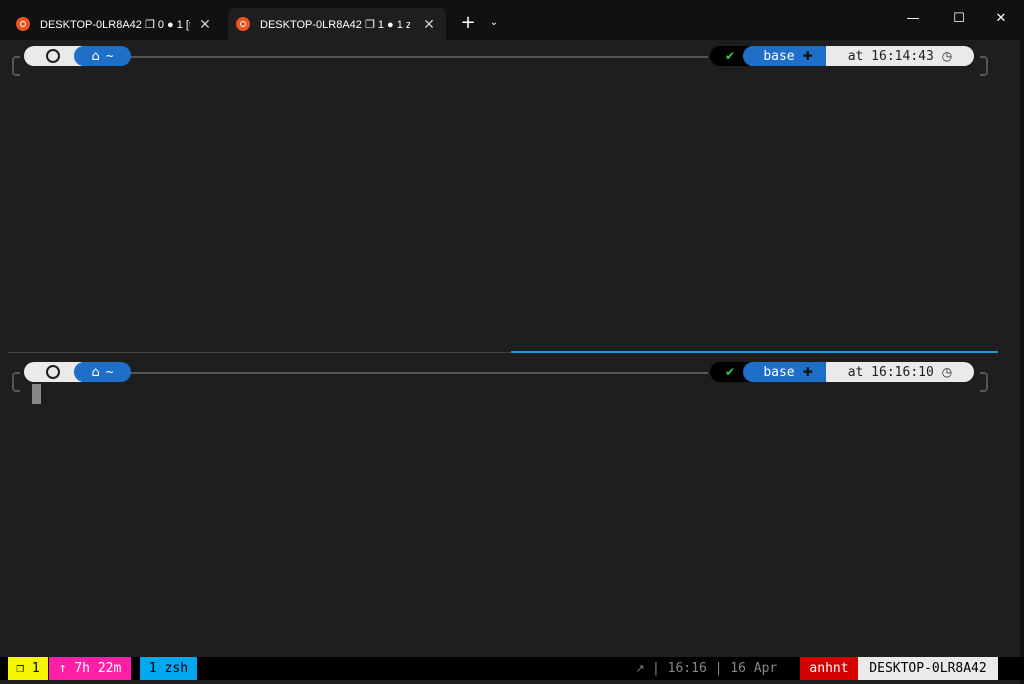 The image size is (1024, 684). I want to click on tab-zsh: DESKTOP-0LR8A42 ❐ 1 ● 1 zsh ✕, so click(337, 24).